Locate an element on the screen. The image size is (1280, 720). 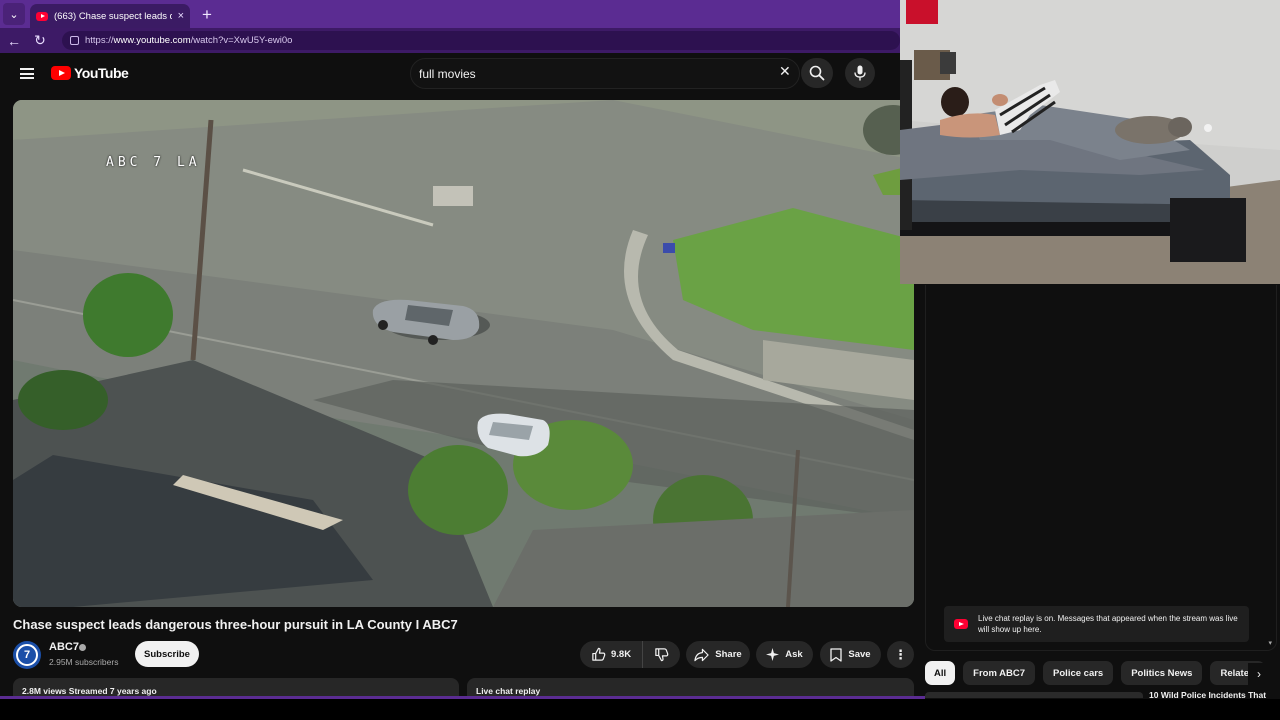
chevron-down-icon: ⌄ is located at coordinates (14, 14).